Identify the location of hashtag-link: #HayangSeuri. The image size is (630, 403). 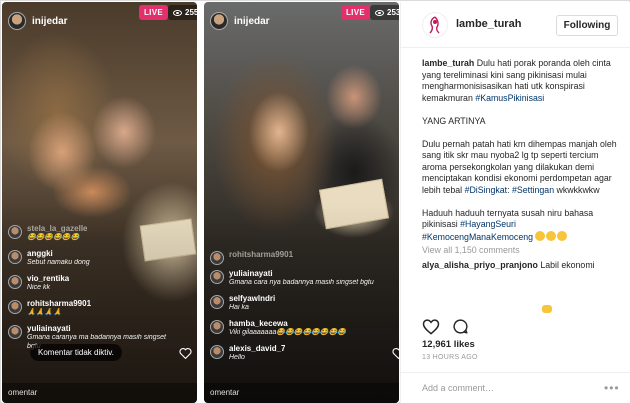
(488, 224).